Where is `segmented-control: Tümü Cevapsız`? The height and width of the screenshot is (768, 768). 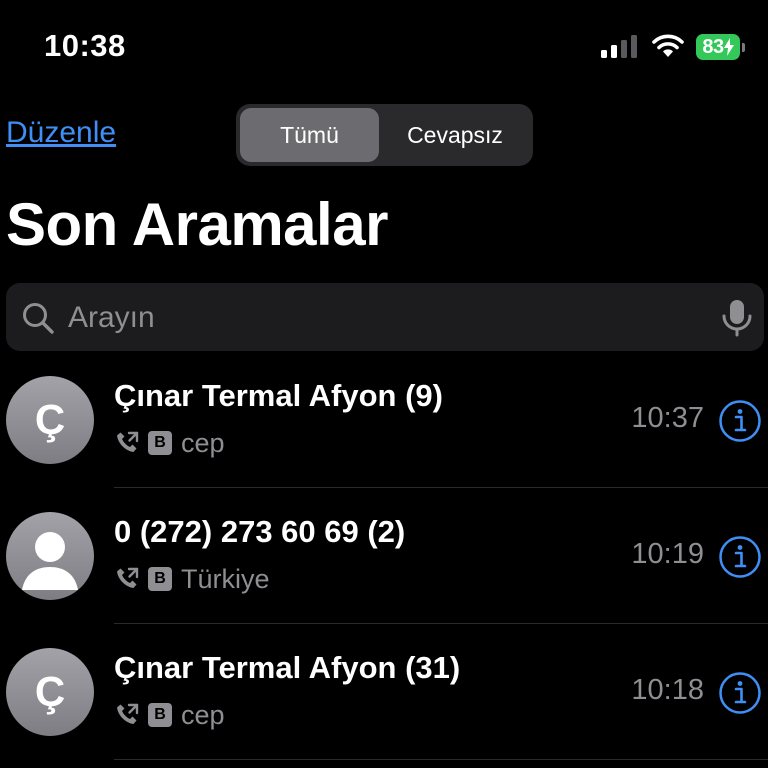
segmented-control: Tümü Cevapsız is located at coordinates (384, 135).